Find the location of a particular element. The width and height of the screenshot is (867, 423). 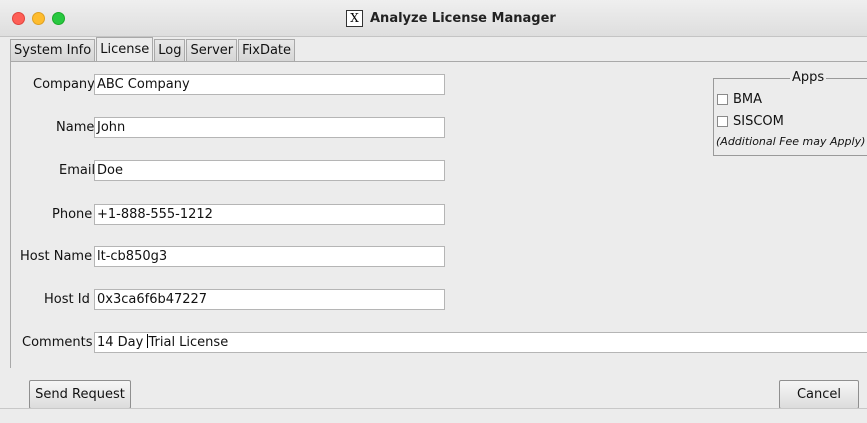

phone-label: Phone is located at coordinates (72, 214).